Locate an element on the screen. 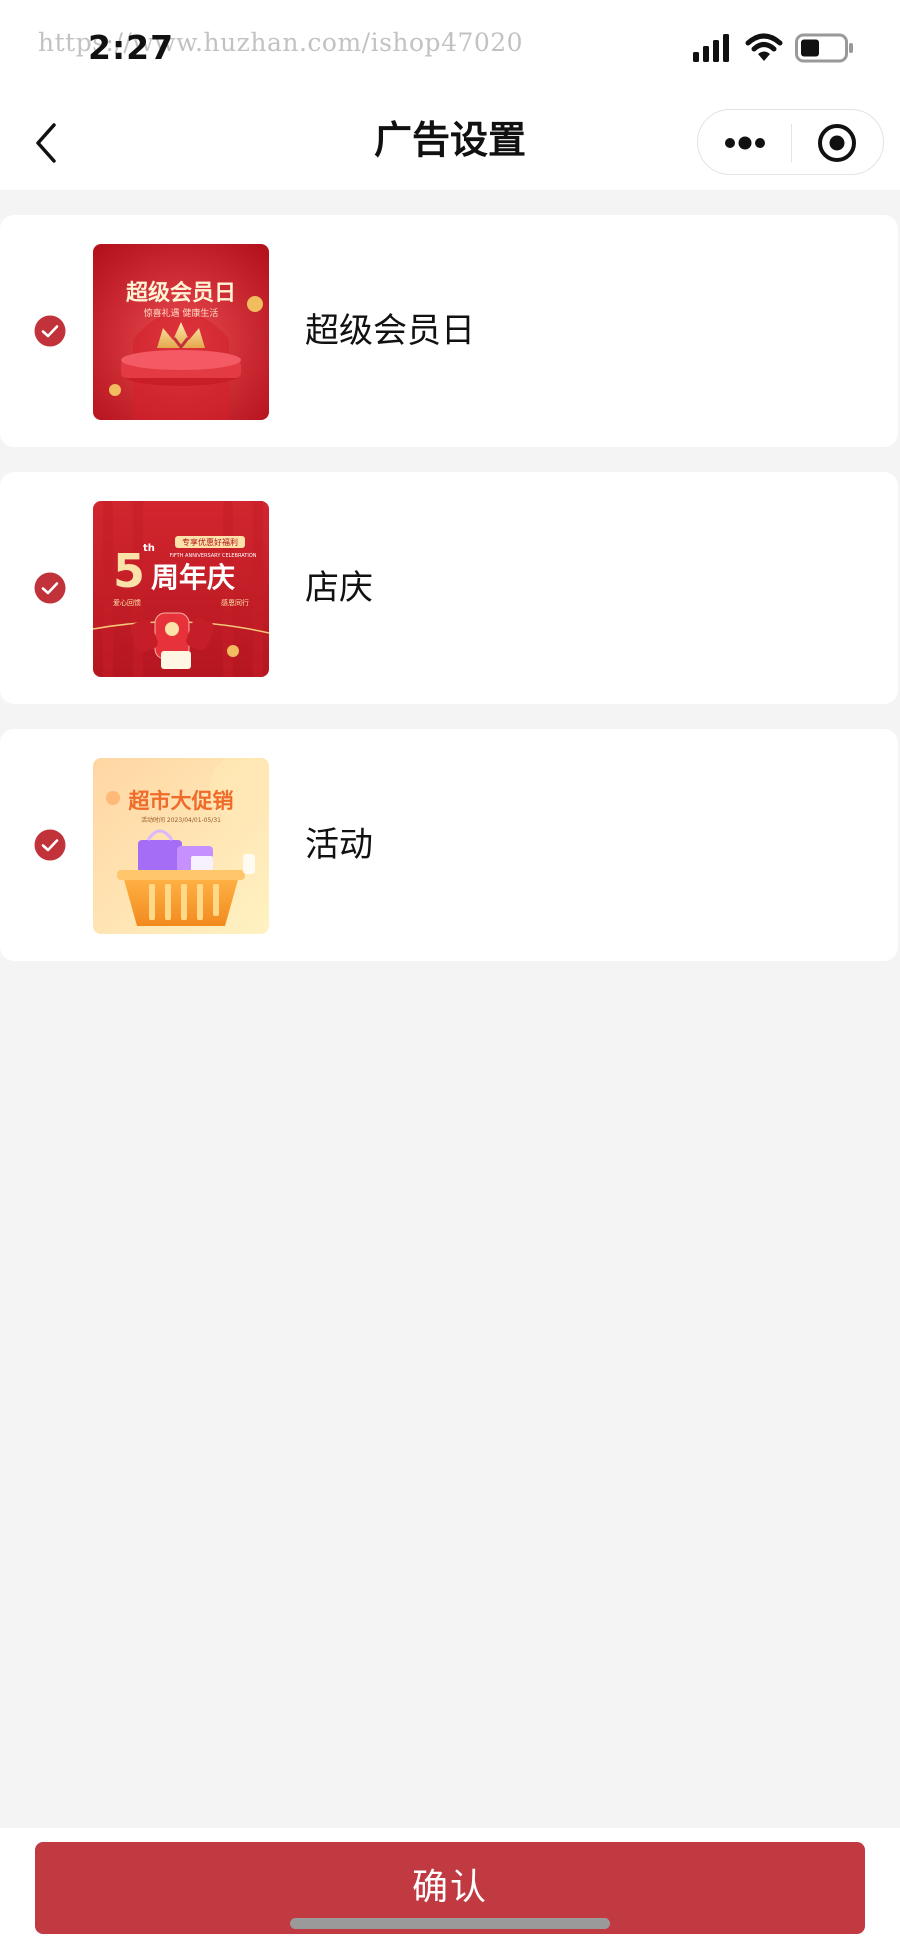 The width and height of the screenshot is (900, 1948). thumb-left: 爱心回馈 is located at coordinates (127, 602).